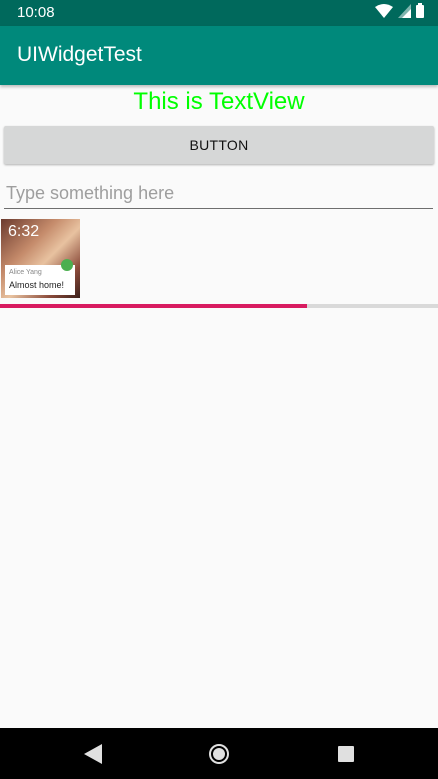 This screenshot has height=779, width=438. What do you see at coordinates (420, 13) in the screenshot?
I see `battery-icon` at bounding box center [420, 13].